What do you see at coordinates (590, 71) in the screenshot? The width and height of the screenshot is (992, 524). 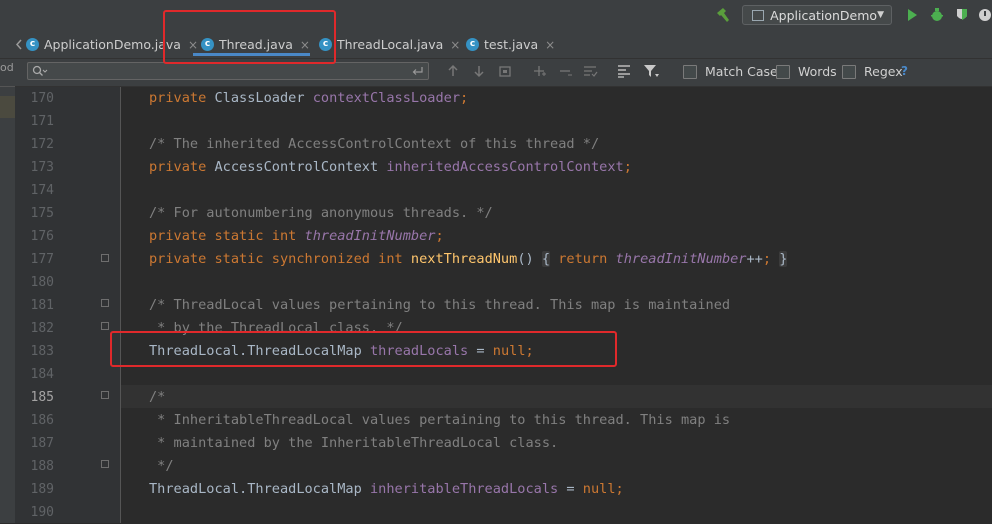 I see `select-all-occurrences-icon` at bounding box center [590, 71].